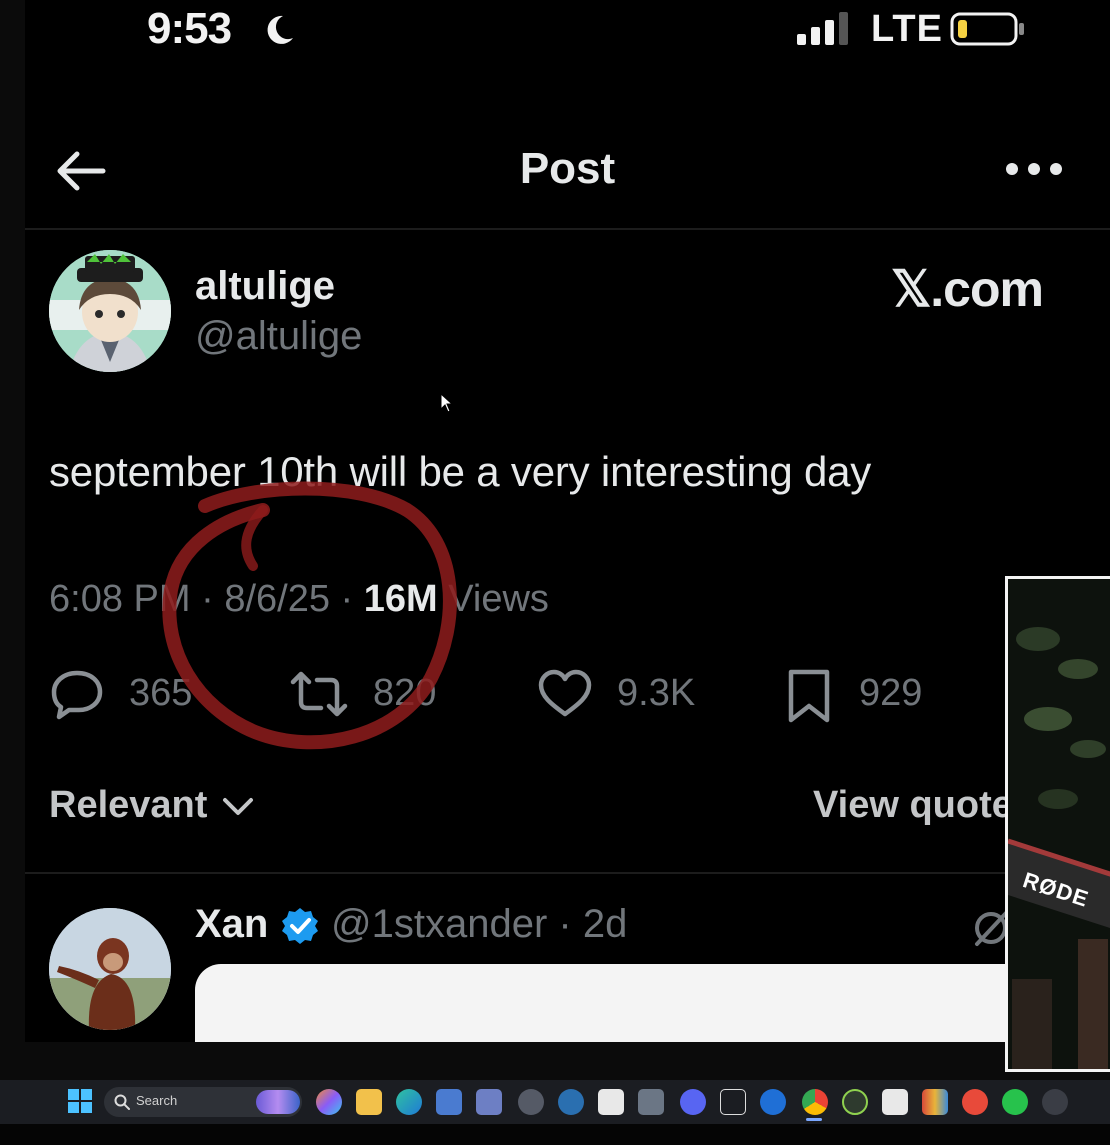 The image size is (1110, 1145). I want to click on bookmark-icon, so click(809, 696).